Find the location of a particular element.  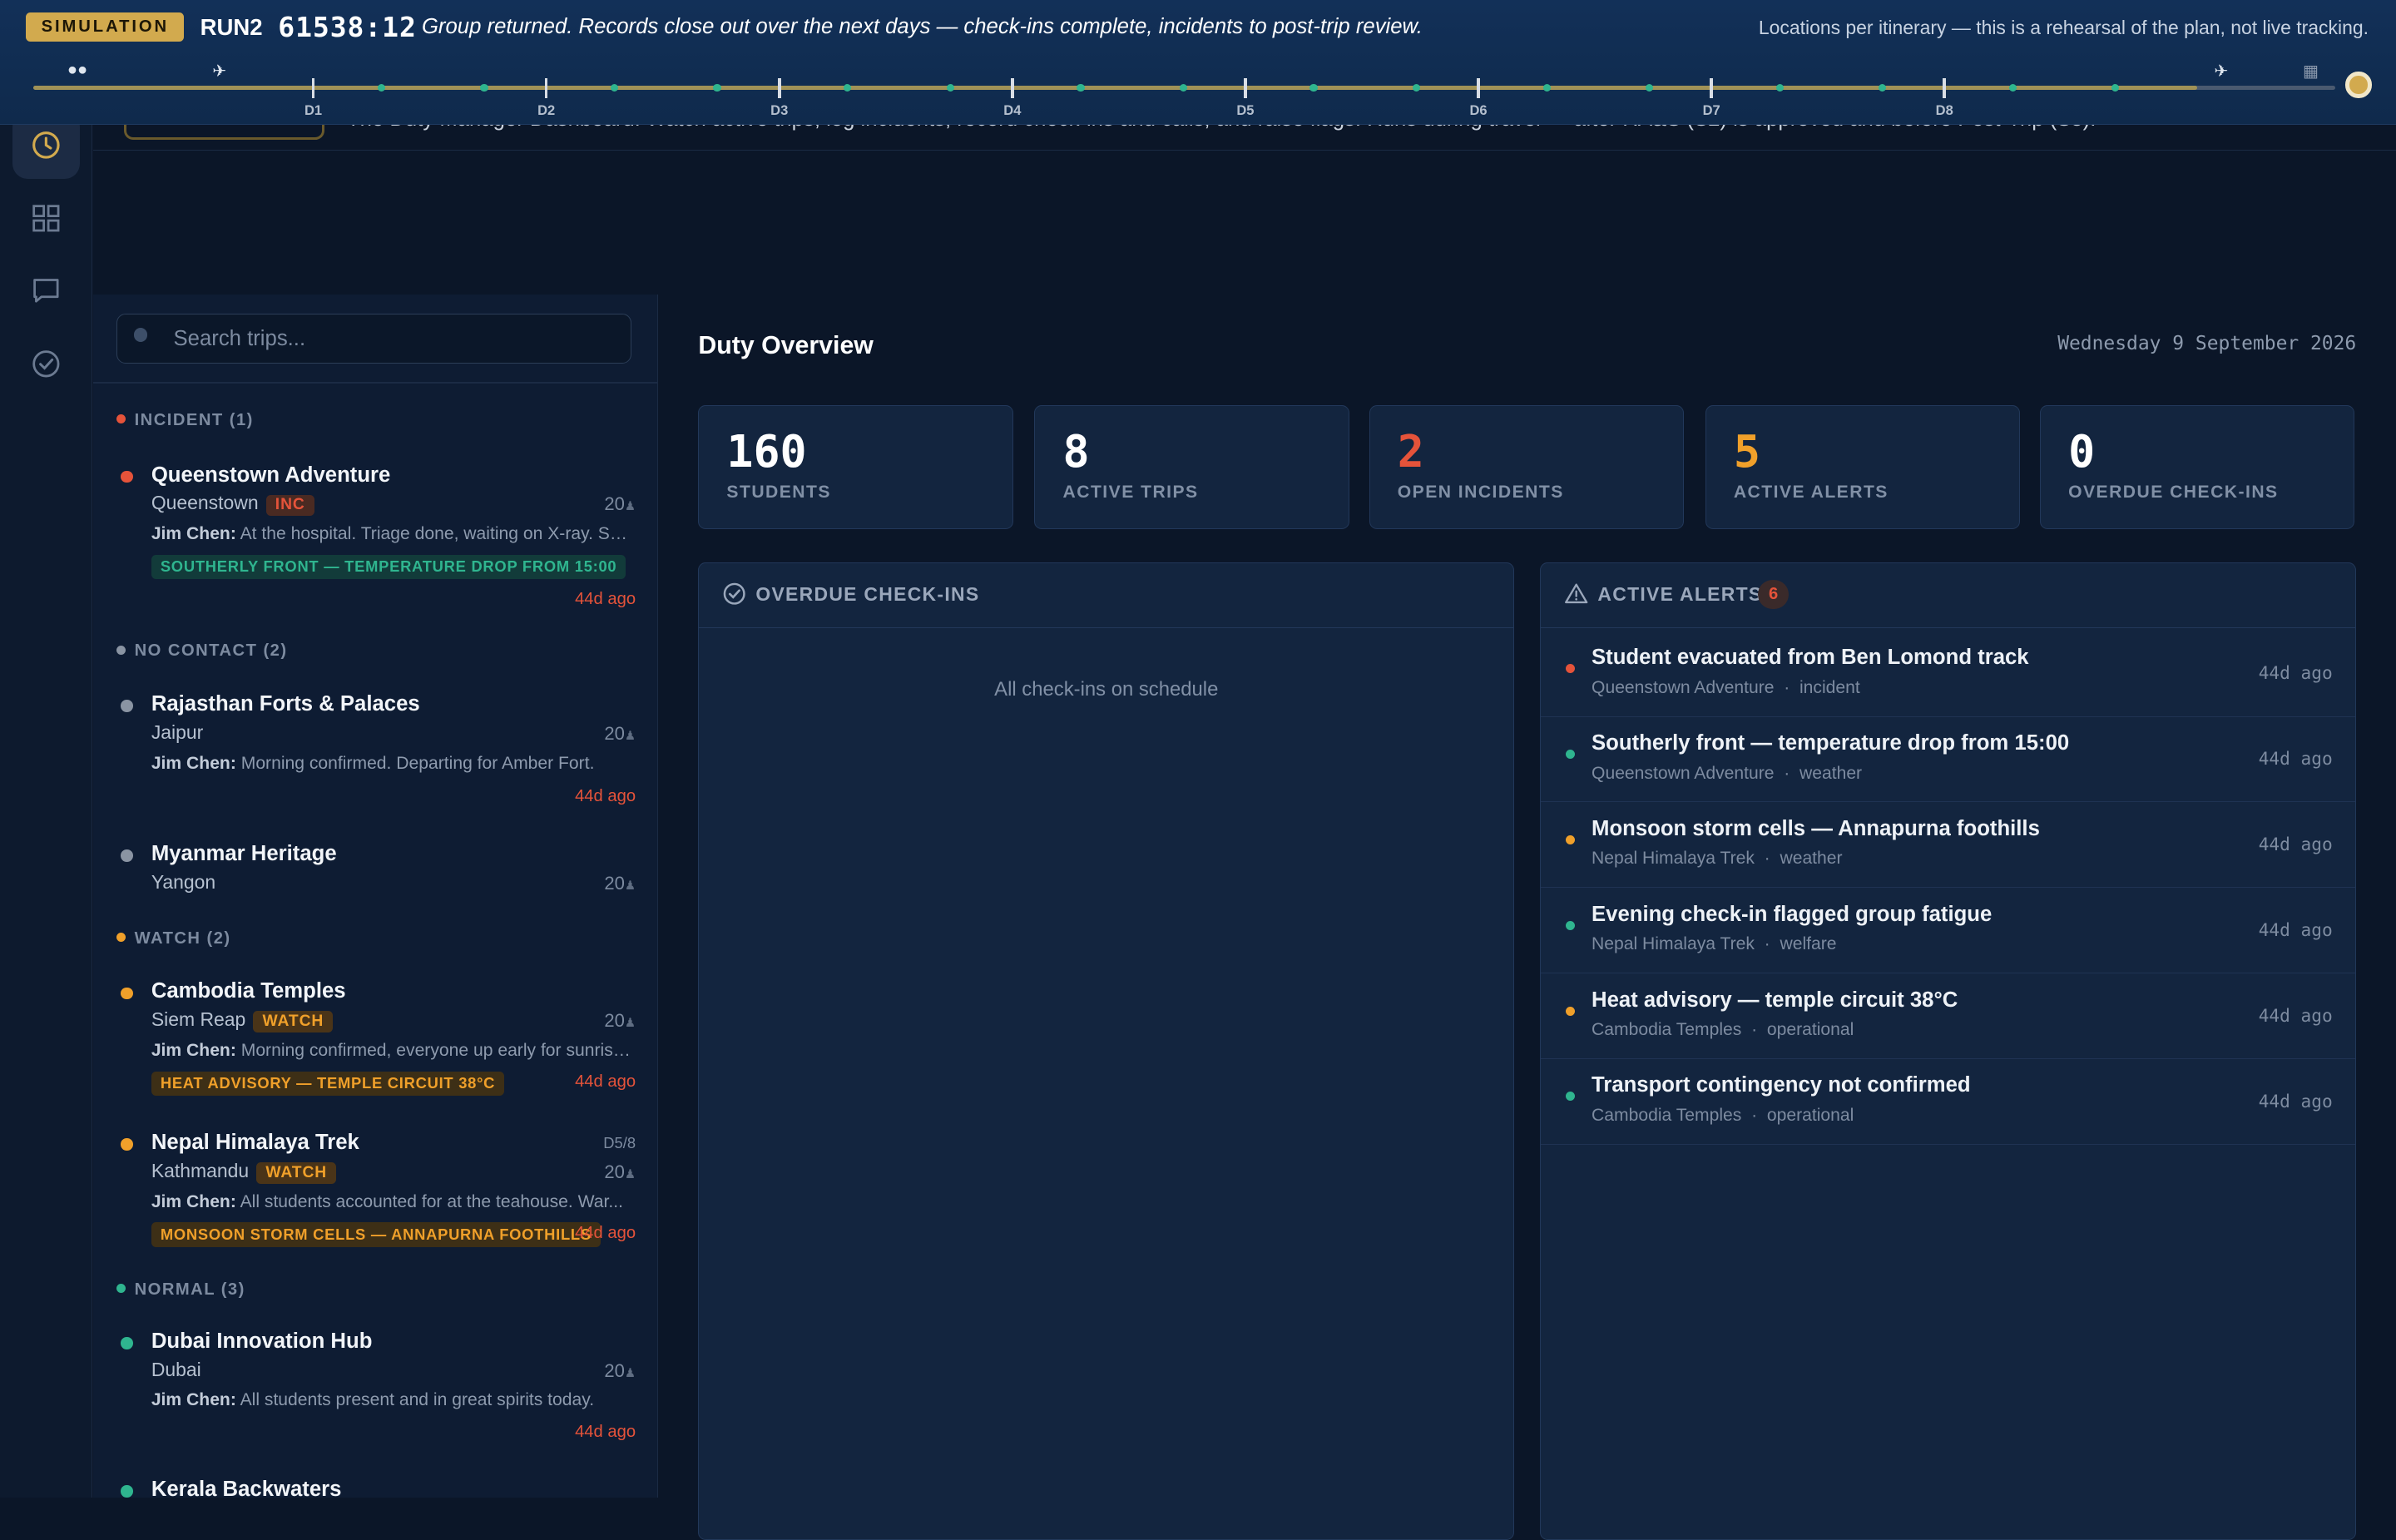

alert-title: Transport contingency not confirmed is located at coordinates (1782, 1085).